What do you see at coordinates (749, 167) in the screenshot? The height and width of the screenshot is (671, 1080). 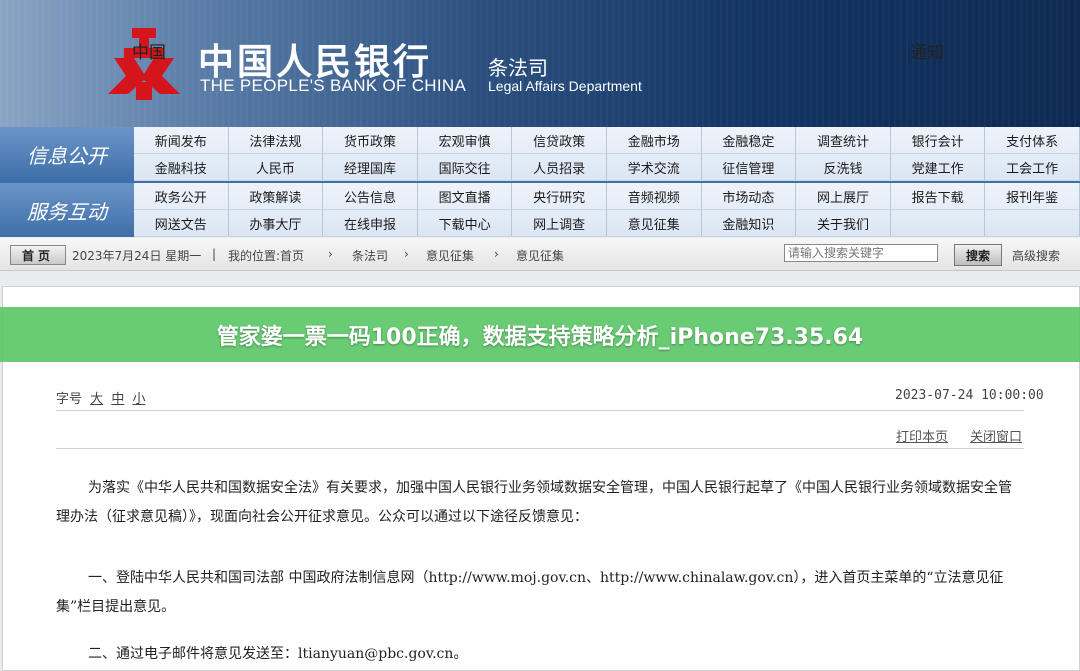 I see `nav-item: 征信管理` at bounding box center [749, 167].